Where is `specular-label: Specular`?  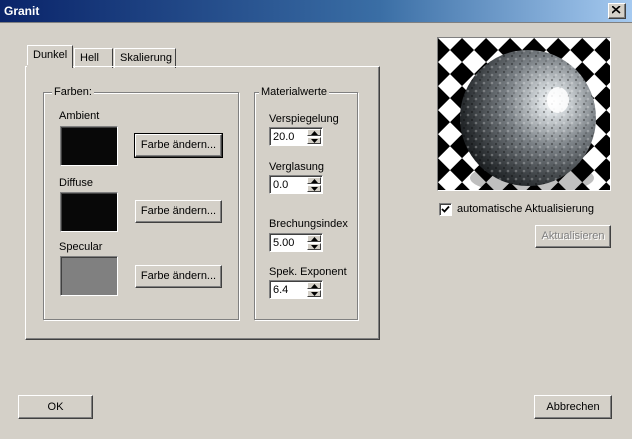 specular-label: Specular is located at coordinates (81, 247).